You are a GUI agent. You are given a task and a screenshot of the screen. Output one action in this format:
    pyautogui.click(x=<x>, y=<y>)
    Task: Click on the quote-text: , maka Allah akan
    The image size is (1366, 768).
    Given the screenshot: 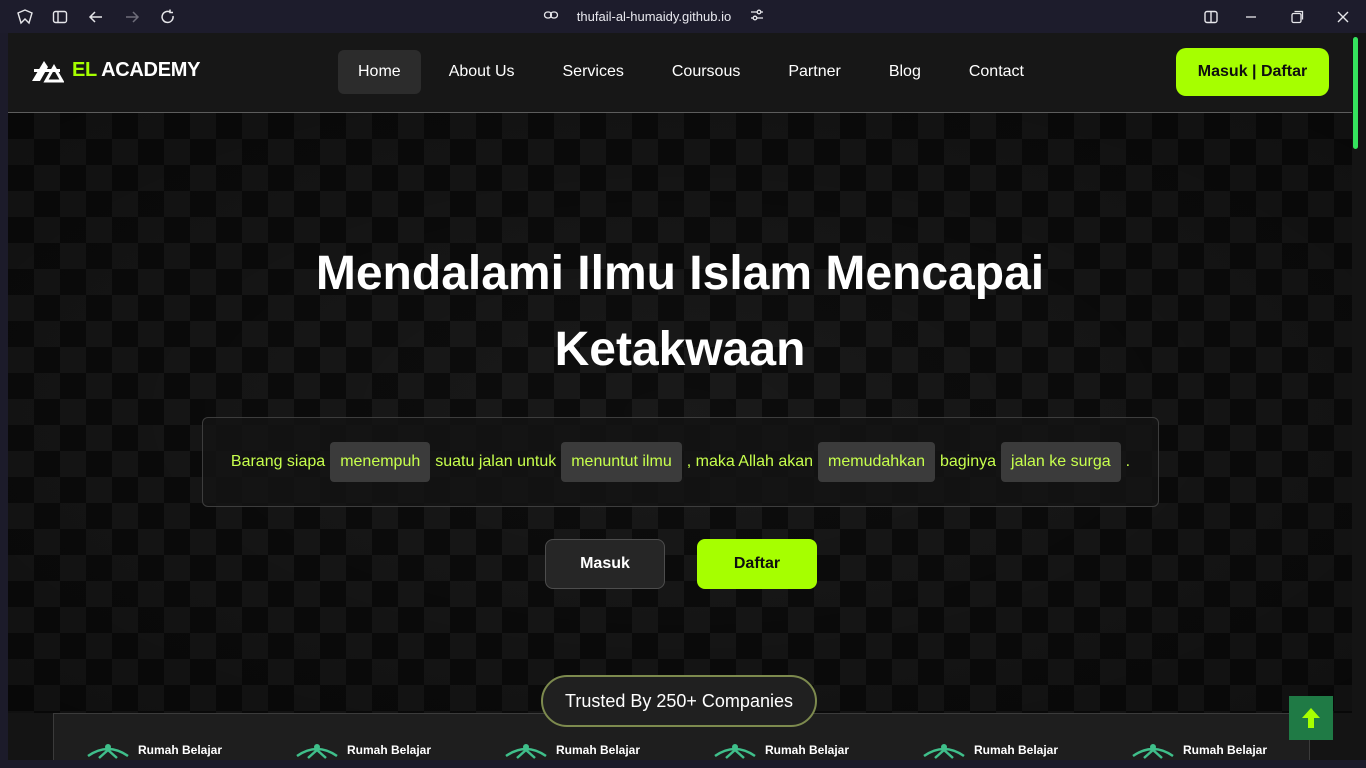 What is the action you would take?
    pyautogui.click(x=750, y=461)
    